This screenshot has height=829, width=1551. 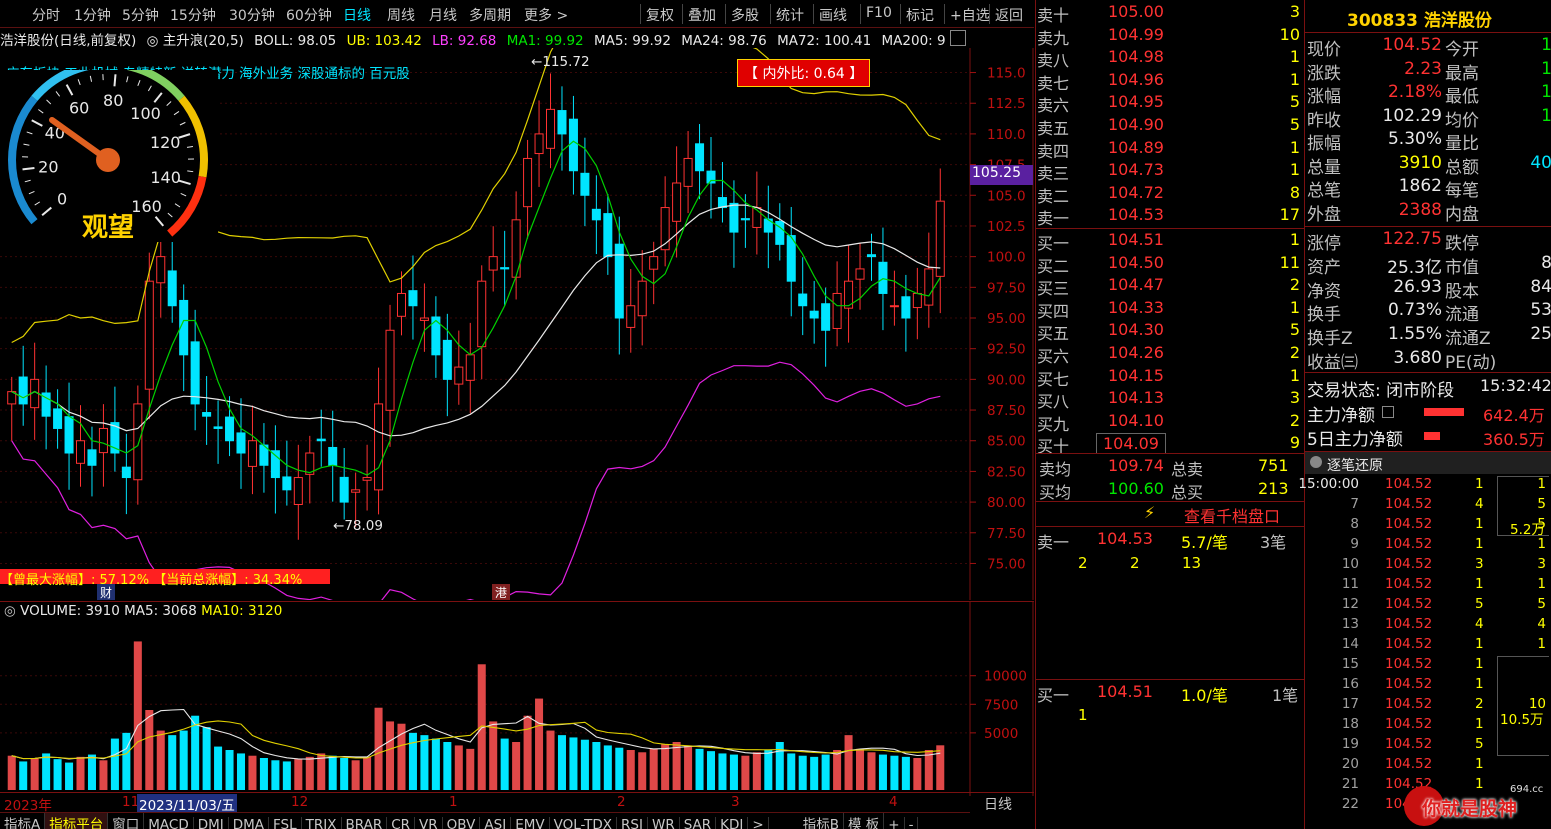 What do you see at coordinates (1289, 34) in the screenshot?
I see `orderbook-volume: 10` at bounding box center [1289, 34].